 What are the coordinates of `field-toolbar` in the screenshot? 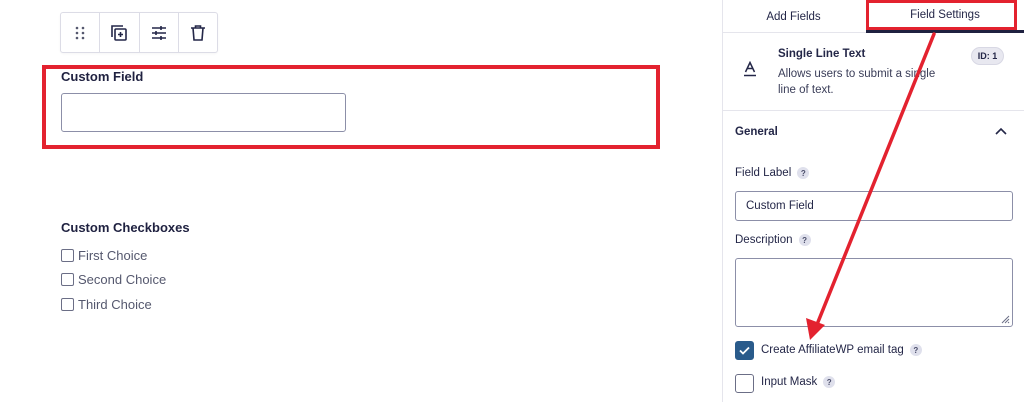 It's located at (139, 32).